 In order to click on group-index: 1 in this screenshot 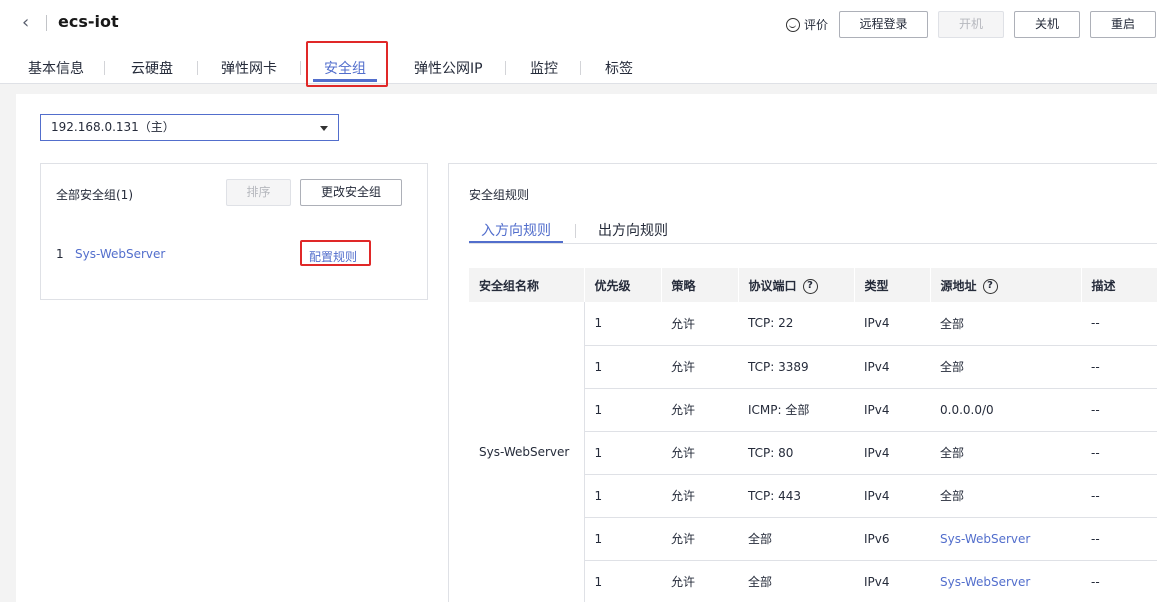, I will do `click(60, 254)`.